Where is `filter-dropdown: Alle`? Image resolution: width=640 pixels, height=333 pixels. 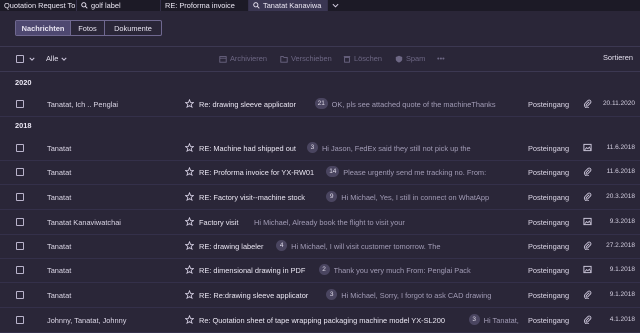
filter-dropdown: Alle is located at coordinates (56, 58).